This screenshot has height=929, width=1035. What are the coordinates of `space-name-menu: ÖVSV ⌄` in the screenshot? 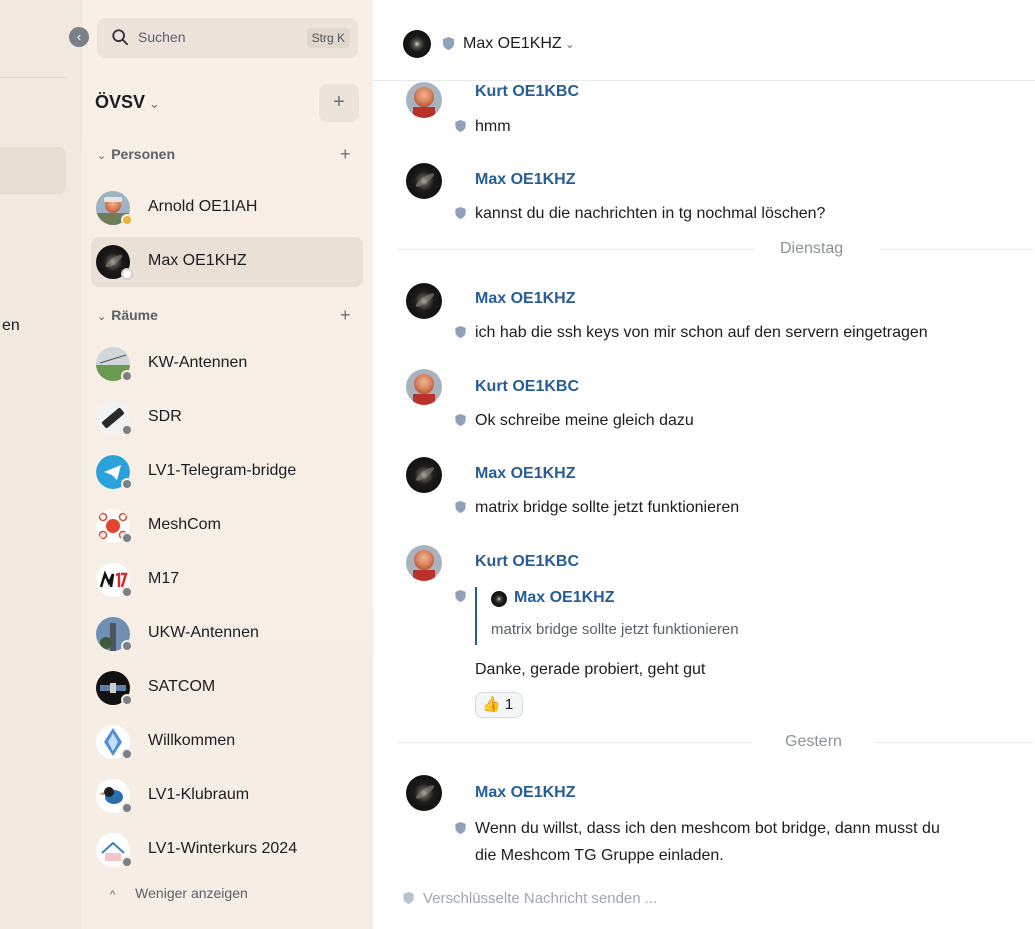 It's located at (127, 102).